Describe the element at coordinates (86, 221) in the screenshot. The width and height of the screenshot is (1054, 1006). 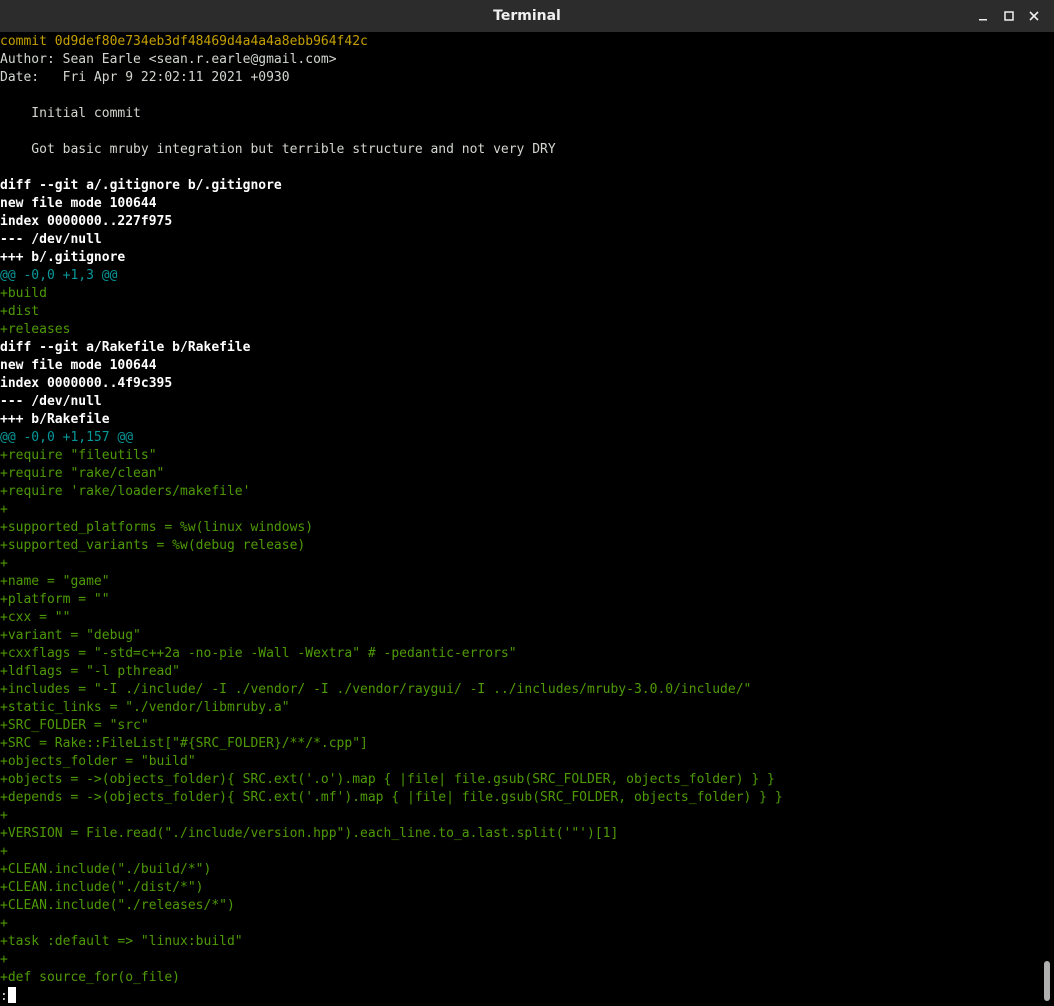
I see `terminal-line: index 0000000..227f975` at that location.